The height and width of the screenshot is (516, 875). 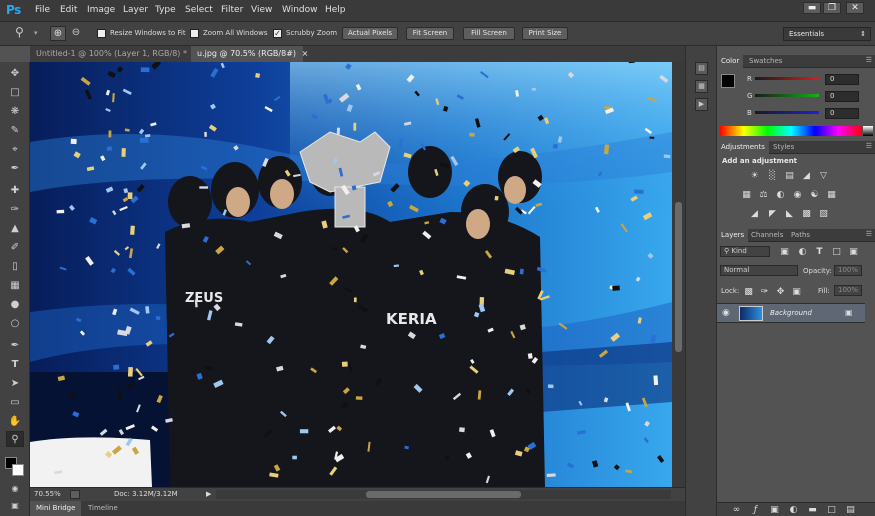 I want to click on lasso-tool-icon: ❋, so click(x=15, y=112).